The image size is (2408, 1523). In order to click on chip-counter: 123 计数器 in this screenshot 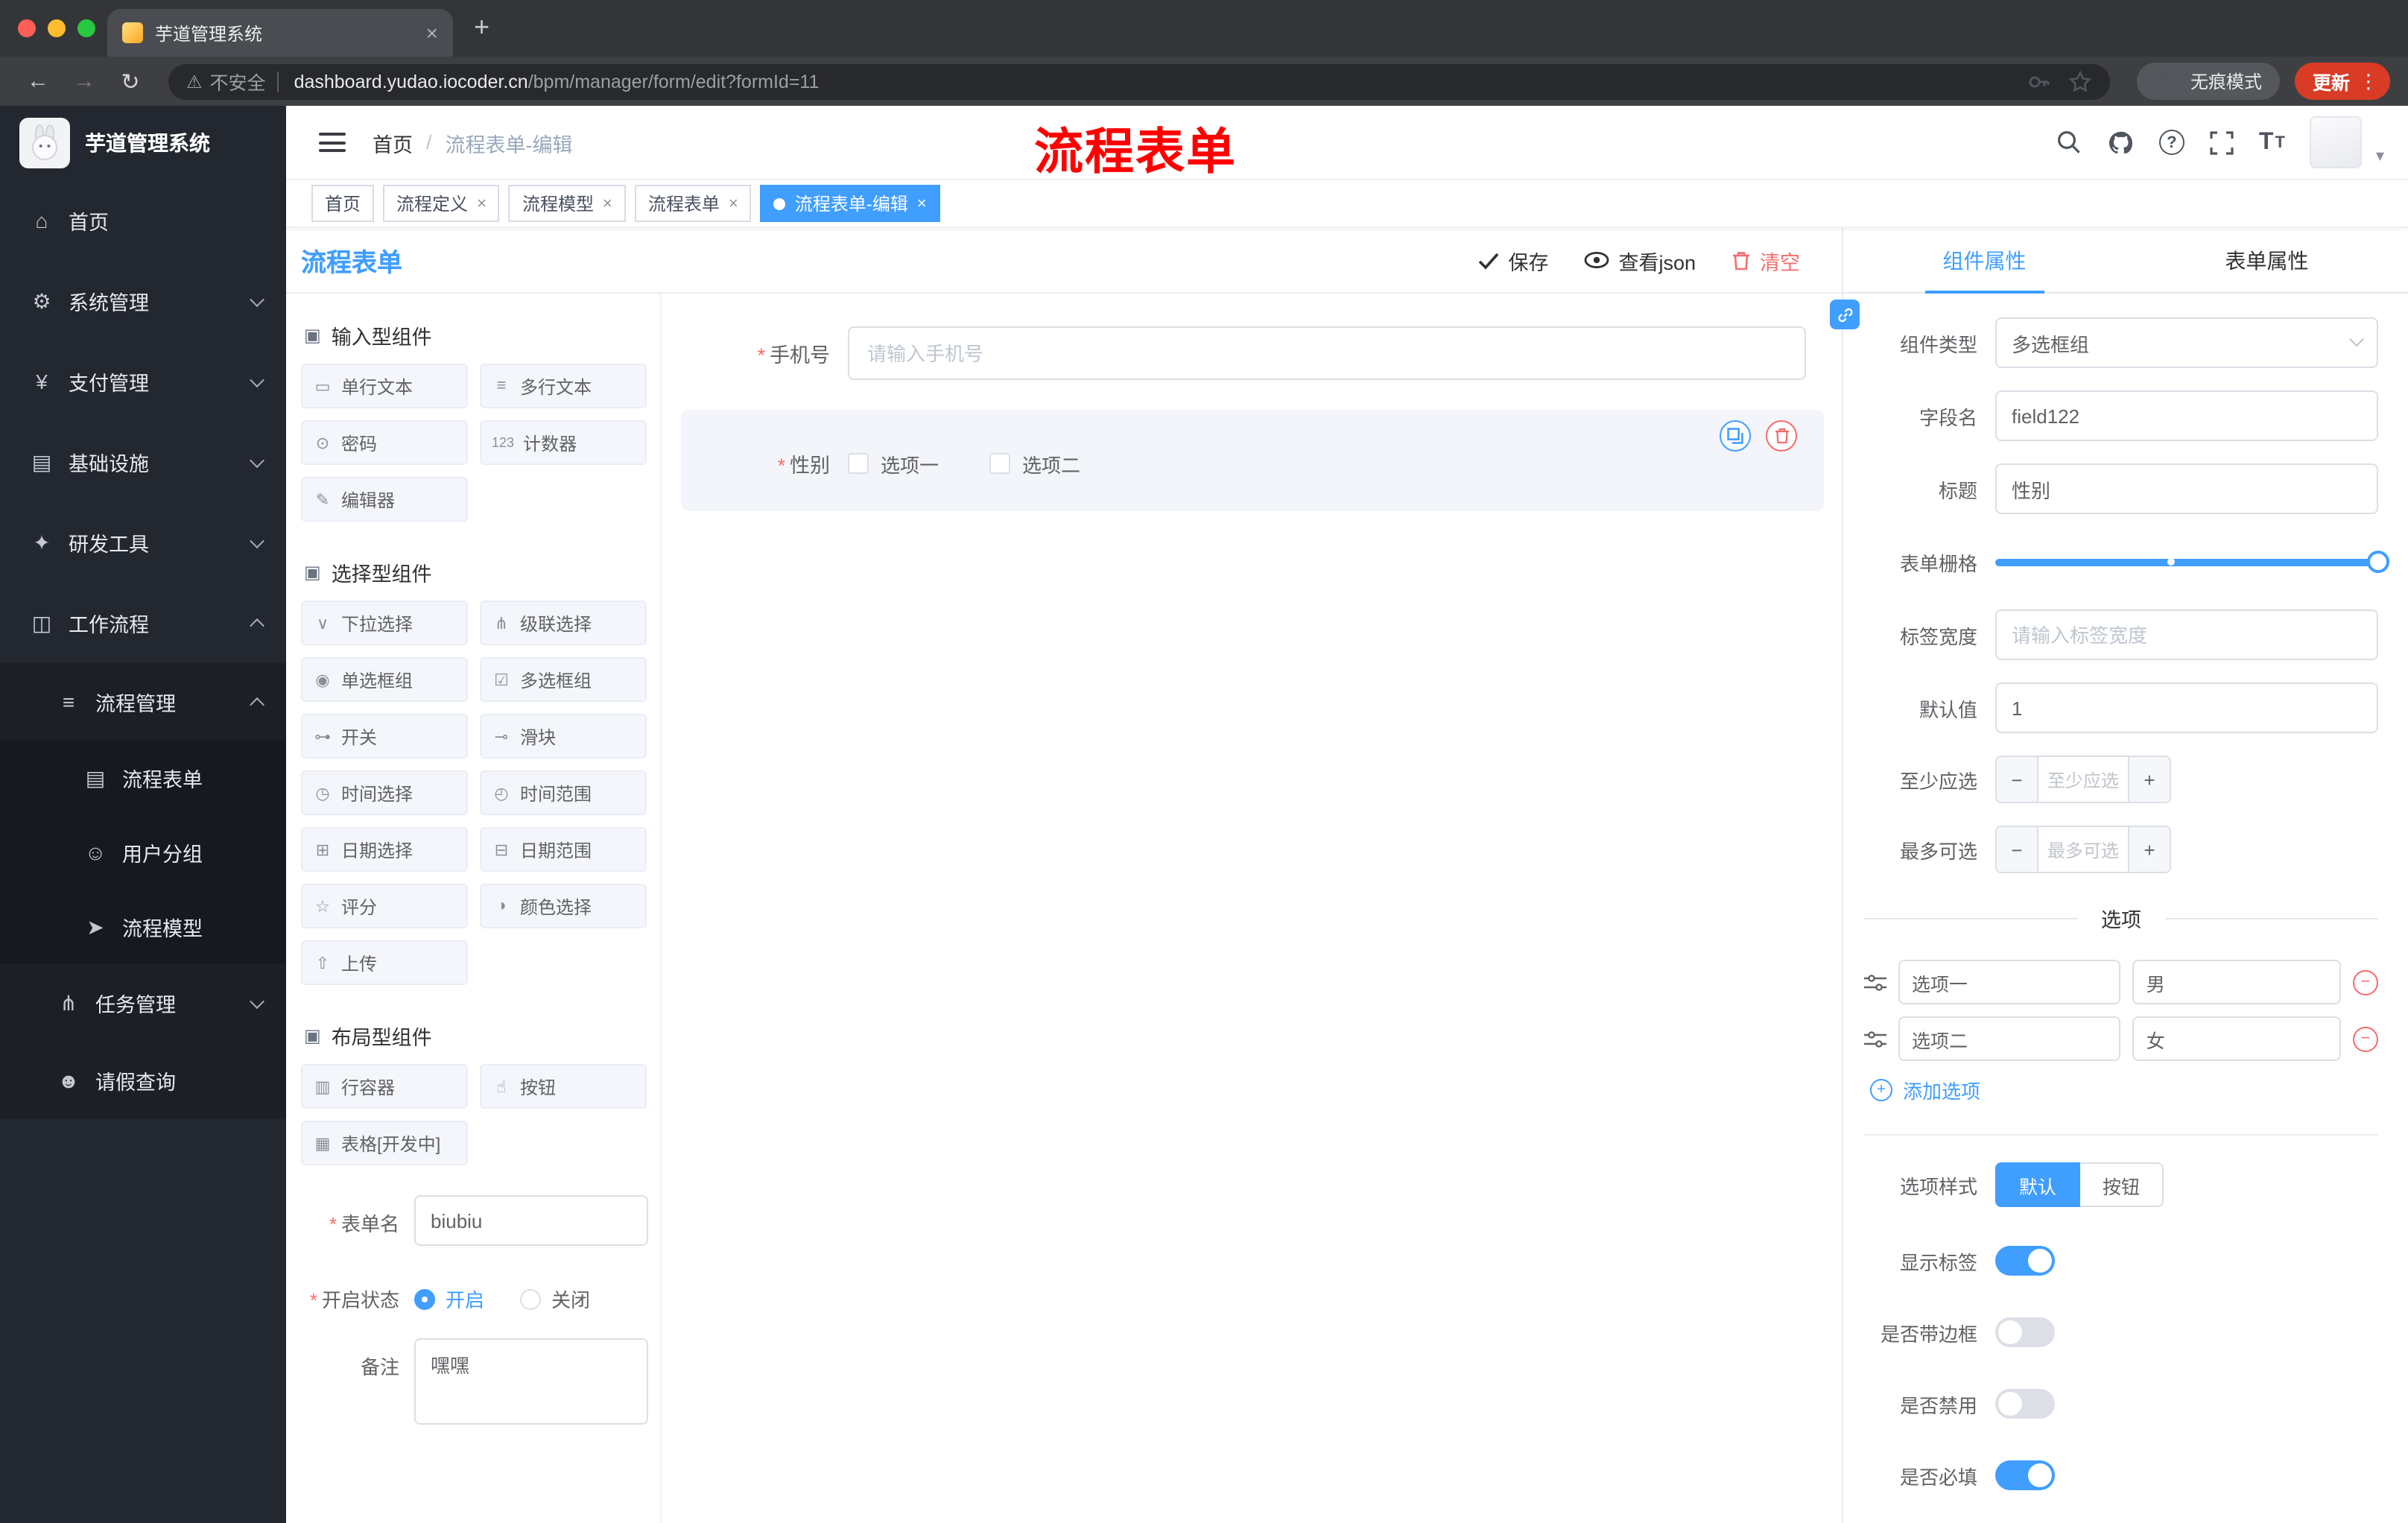, I will do `click(563, 442)`.